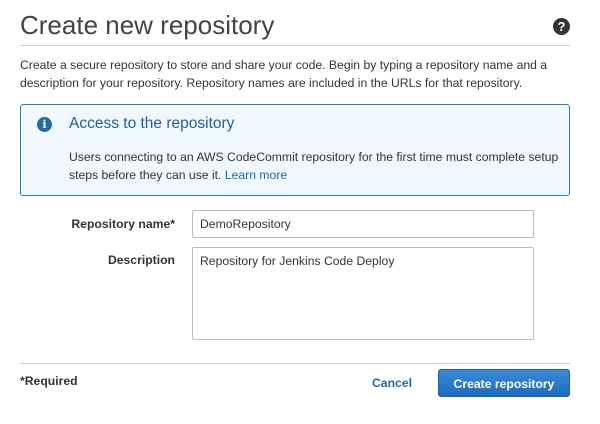  What do you see at coordinates (363, 224) in the screenshot?
I see `repository-name-input` at bounding box center [363, 224].